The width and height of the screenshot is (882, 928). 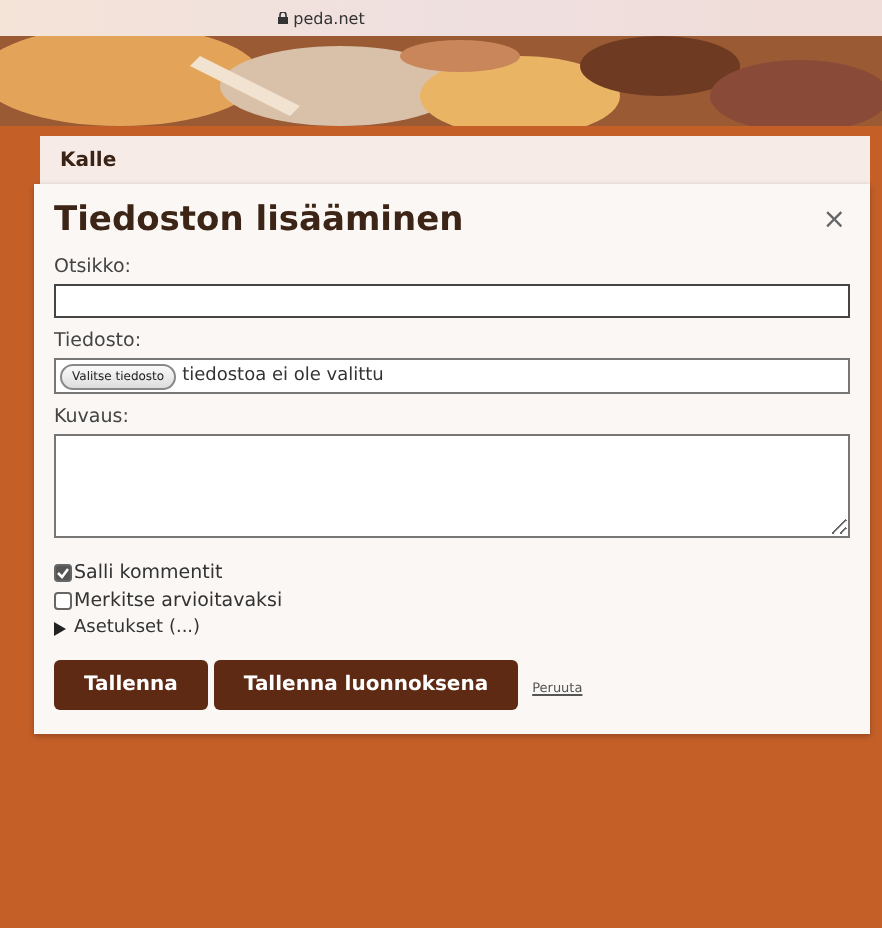 I want to click on save-button: Tallenna, so click(x=131, y=685).